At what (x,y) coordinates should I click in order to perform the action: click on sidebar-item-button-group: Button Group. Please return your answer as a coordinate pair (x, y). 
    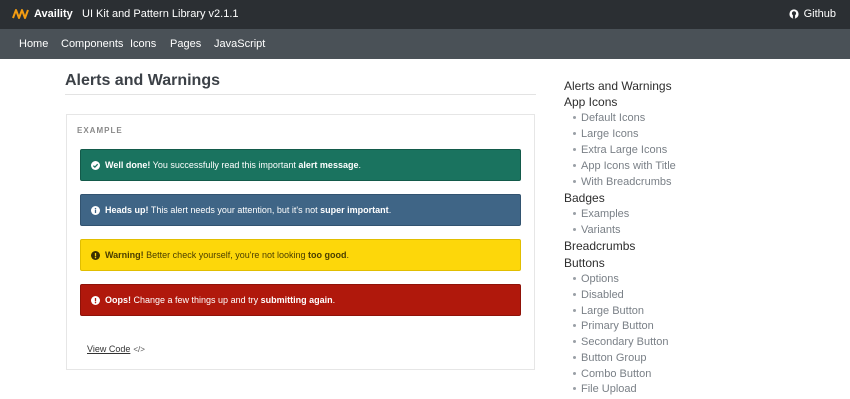
    Looking at the image, I should click on (609, 358).